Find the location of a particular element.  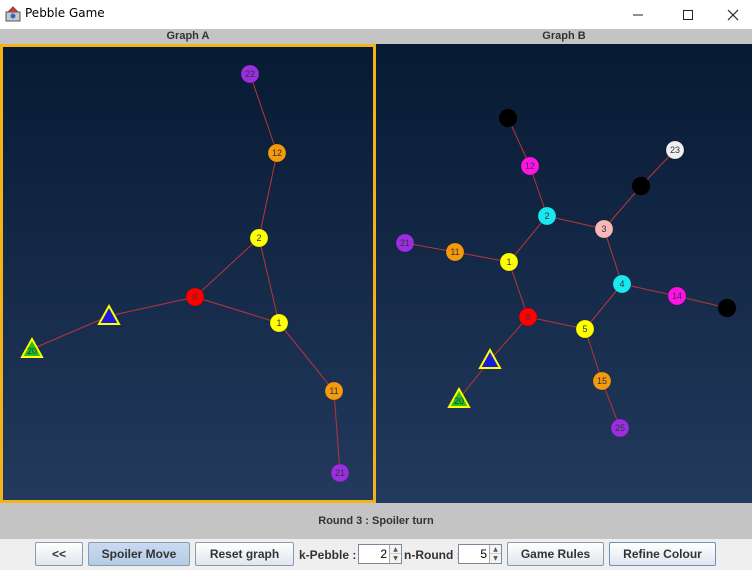

graph-node-label: 25 is located at coordinates (620, 428).